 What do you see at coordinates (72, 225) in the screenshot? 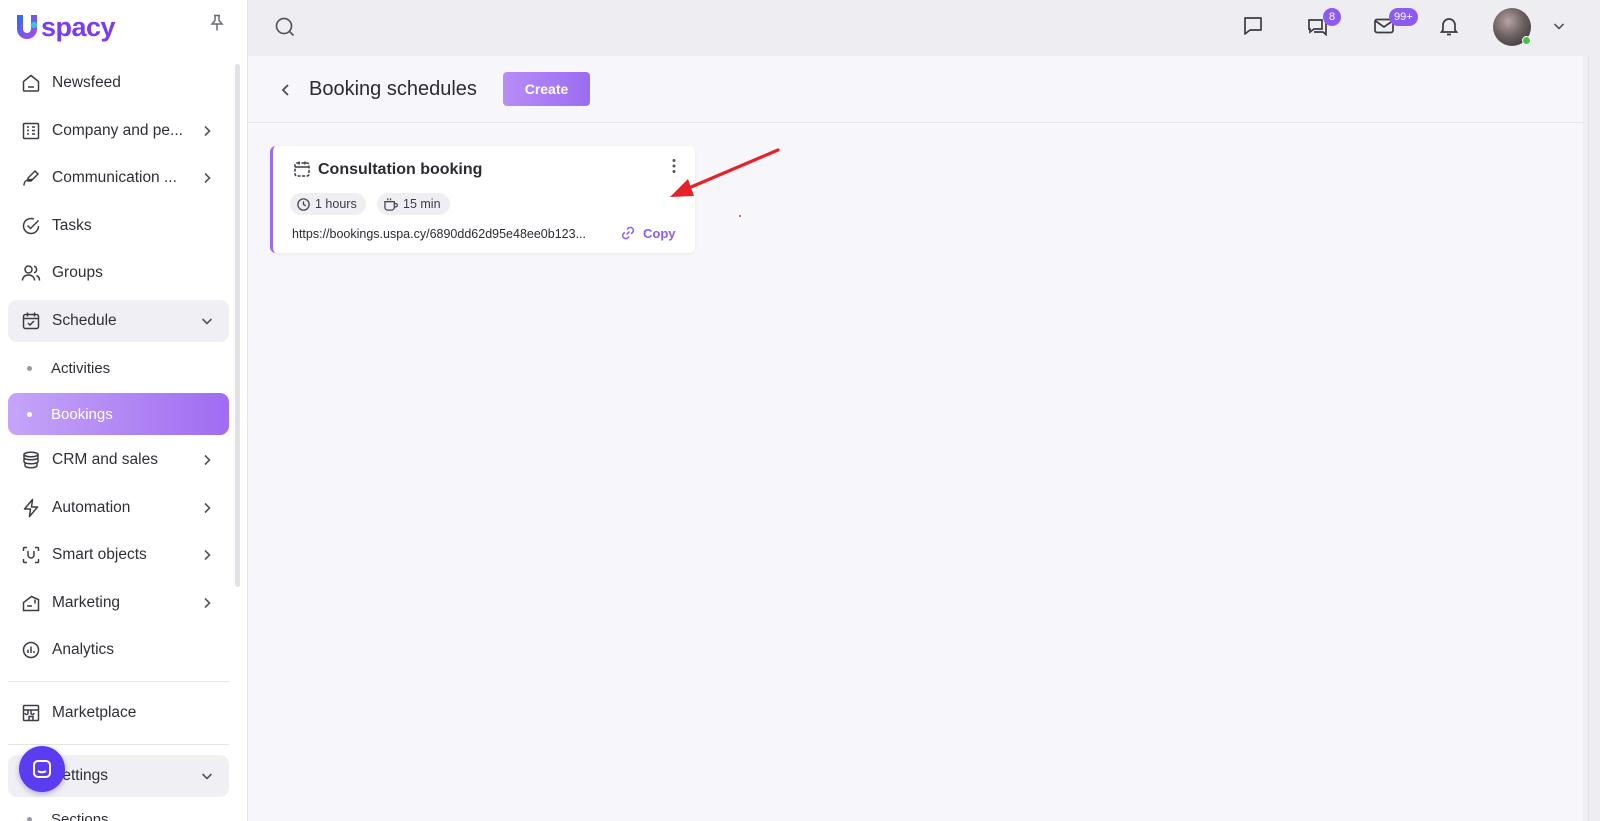
I see `sidebar-item-label: Tasks` at bounding box center [72, 225].